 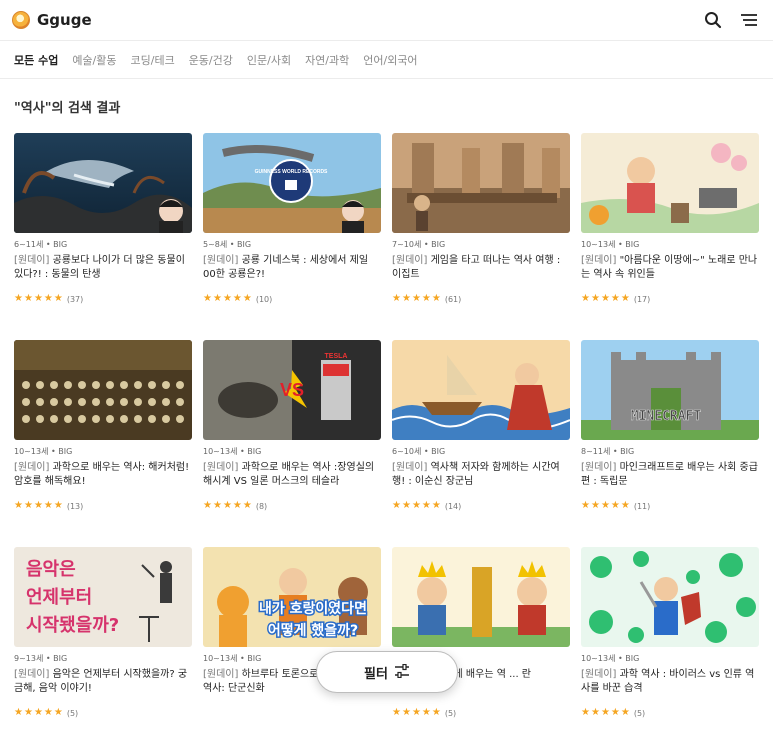 What do you see at coordinates (376, 674) in the screenshot?
I see `filter-label: 필터` at bounding box center [376, 674].